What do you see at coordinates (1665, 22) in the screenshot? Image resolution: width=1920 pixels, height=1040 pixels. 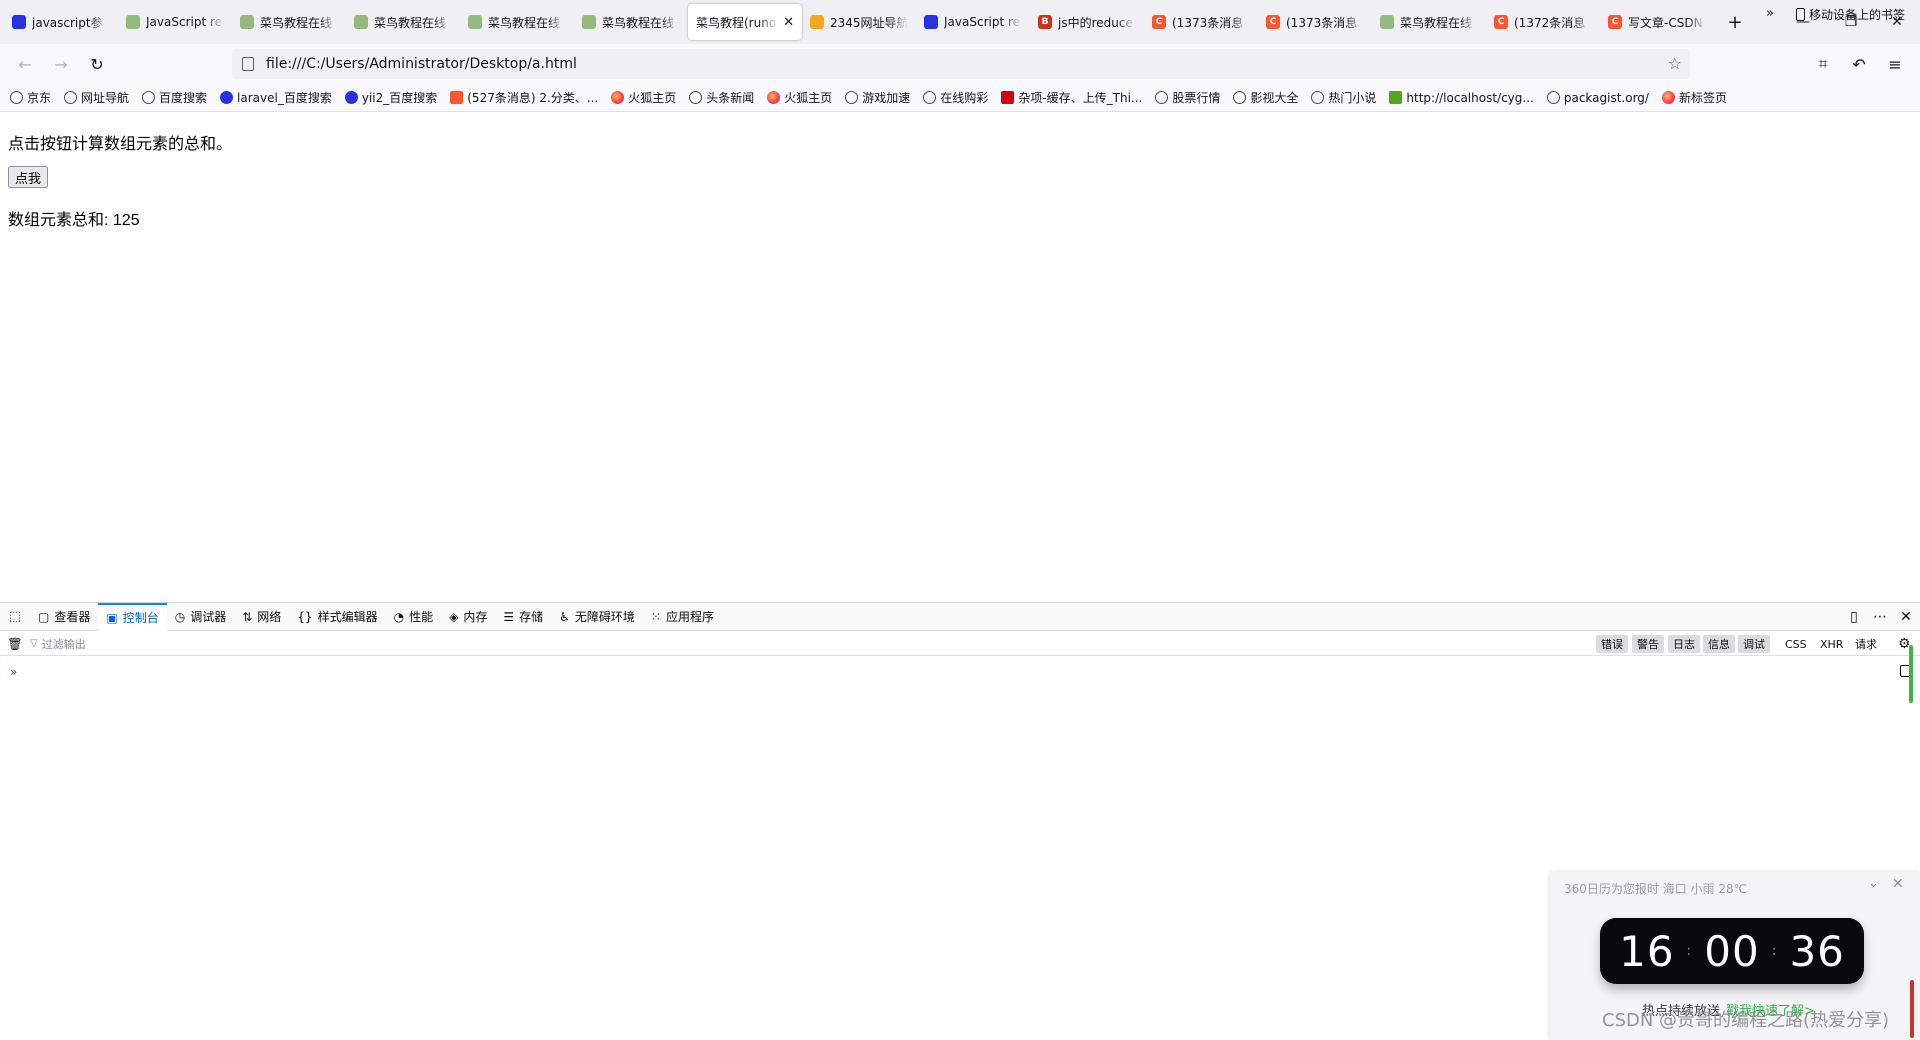 I see `tab-title: 写文章-CSDN` at bounding box center [1665, 22].